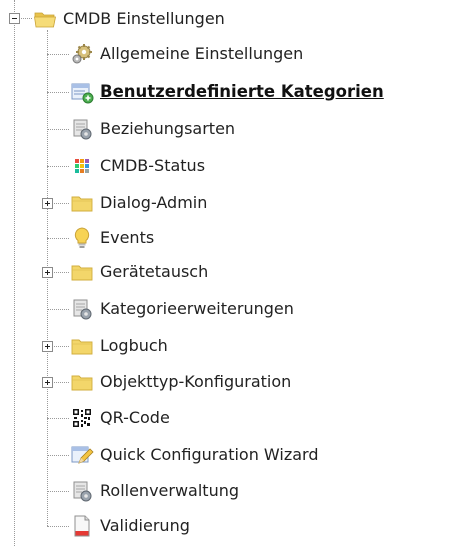 The image size is (457, 546). I want to click on tree-item-benutzerdefinierte-kategorien: Benutzerdefinierte Kategorien, so click(227, 92).